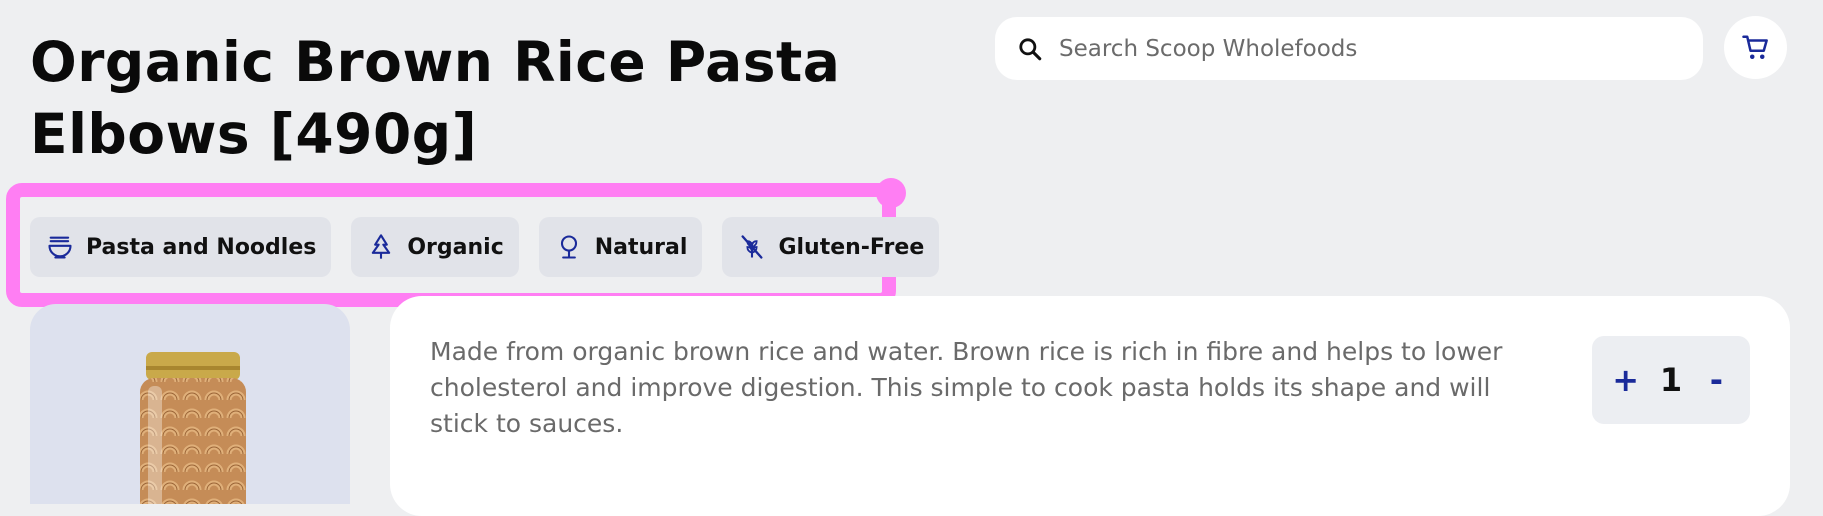 The width and height of the screenshot is (1823, 516). I want to click on gluten-free-icon, so click(752, 247).